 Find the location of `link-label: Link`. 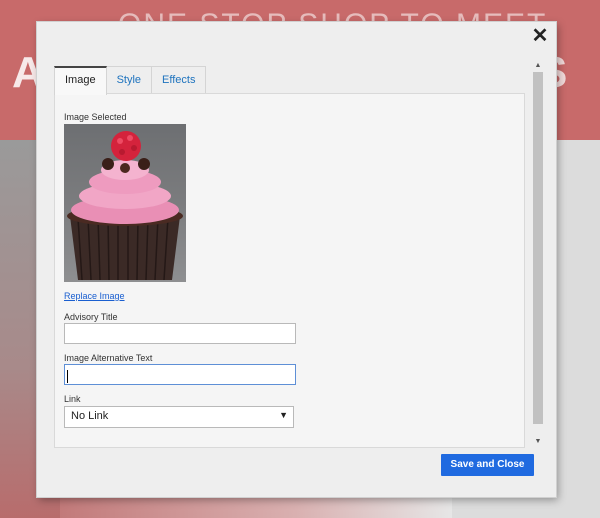

link-label: Link is located at coordinates (72, 399).